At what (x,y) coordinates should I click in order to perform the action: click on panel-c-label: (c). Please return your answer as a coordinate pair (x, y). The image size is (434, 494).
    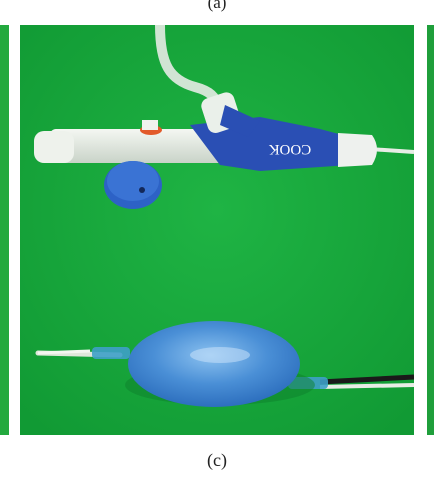
    Looking at the image, I should click on (217, 460).